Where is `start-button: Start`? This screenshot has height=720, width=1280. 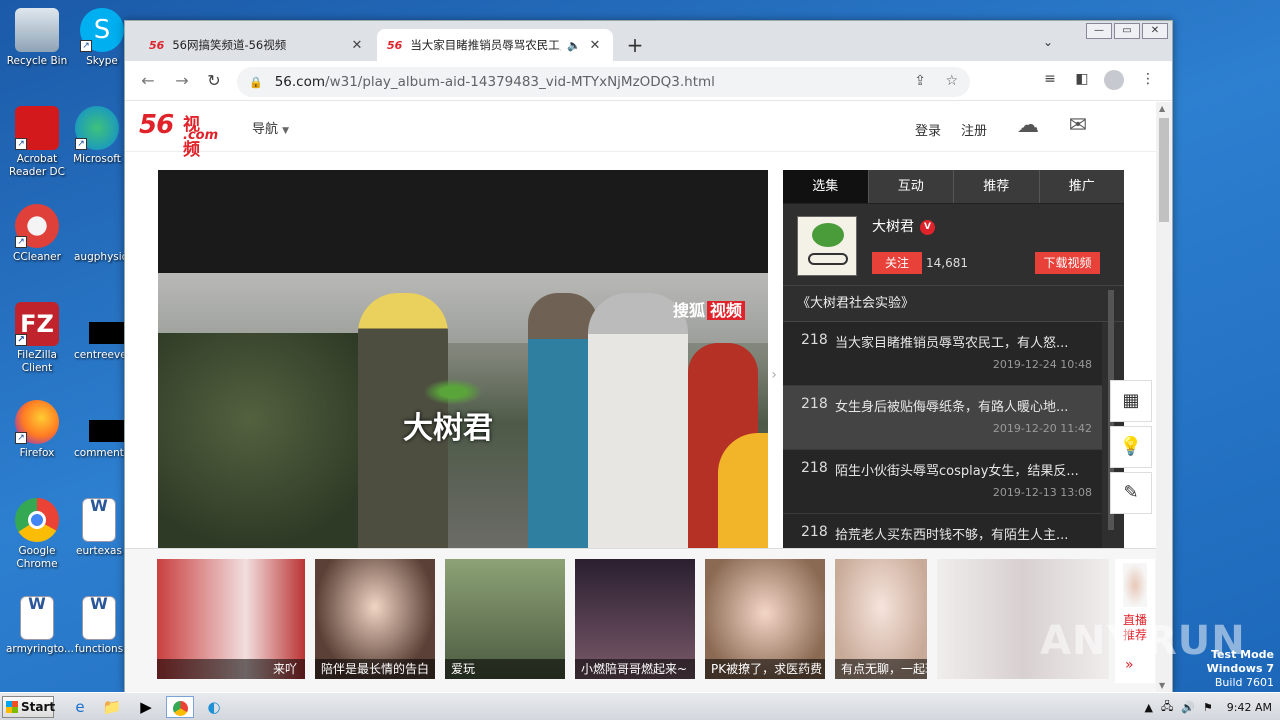
start-button: Start is located at coordinates (28, 707).